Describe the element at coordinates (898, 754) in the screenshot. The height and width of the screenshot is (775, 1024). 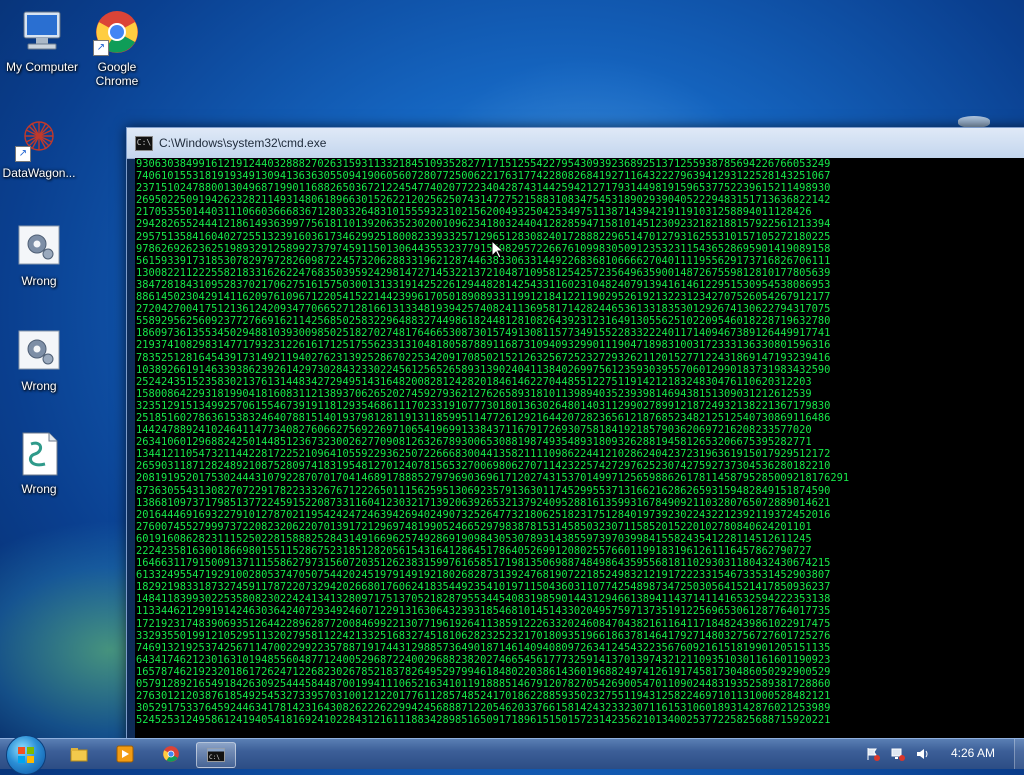
I see `network-icon` at that location.